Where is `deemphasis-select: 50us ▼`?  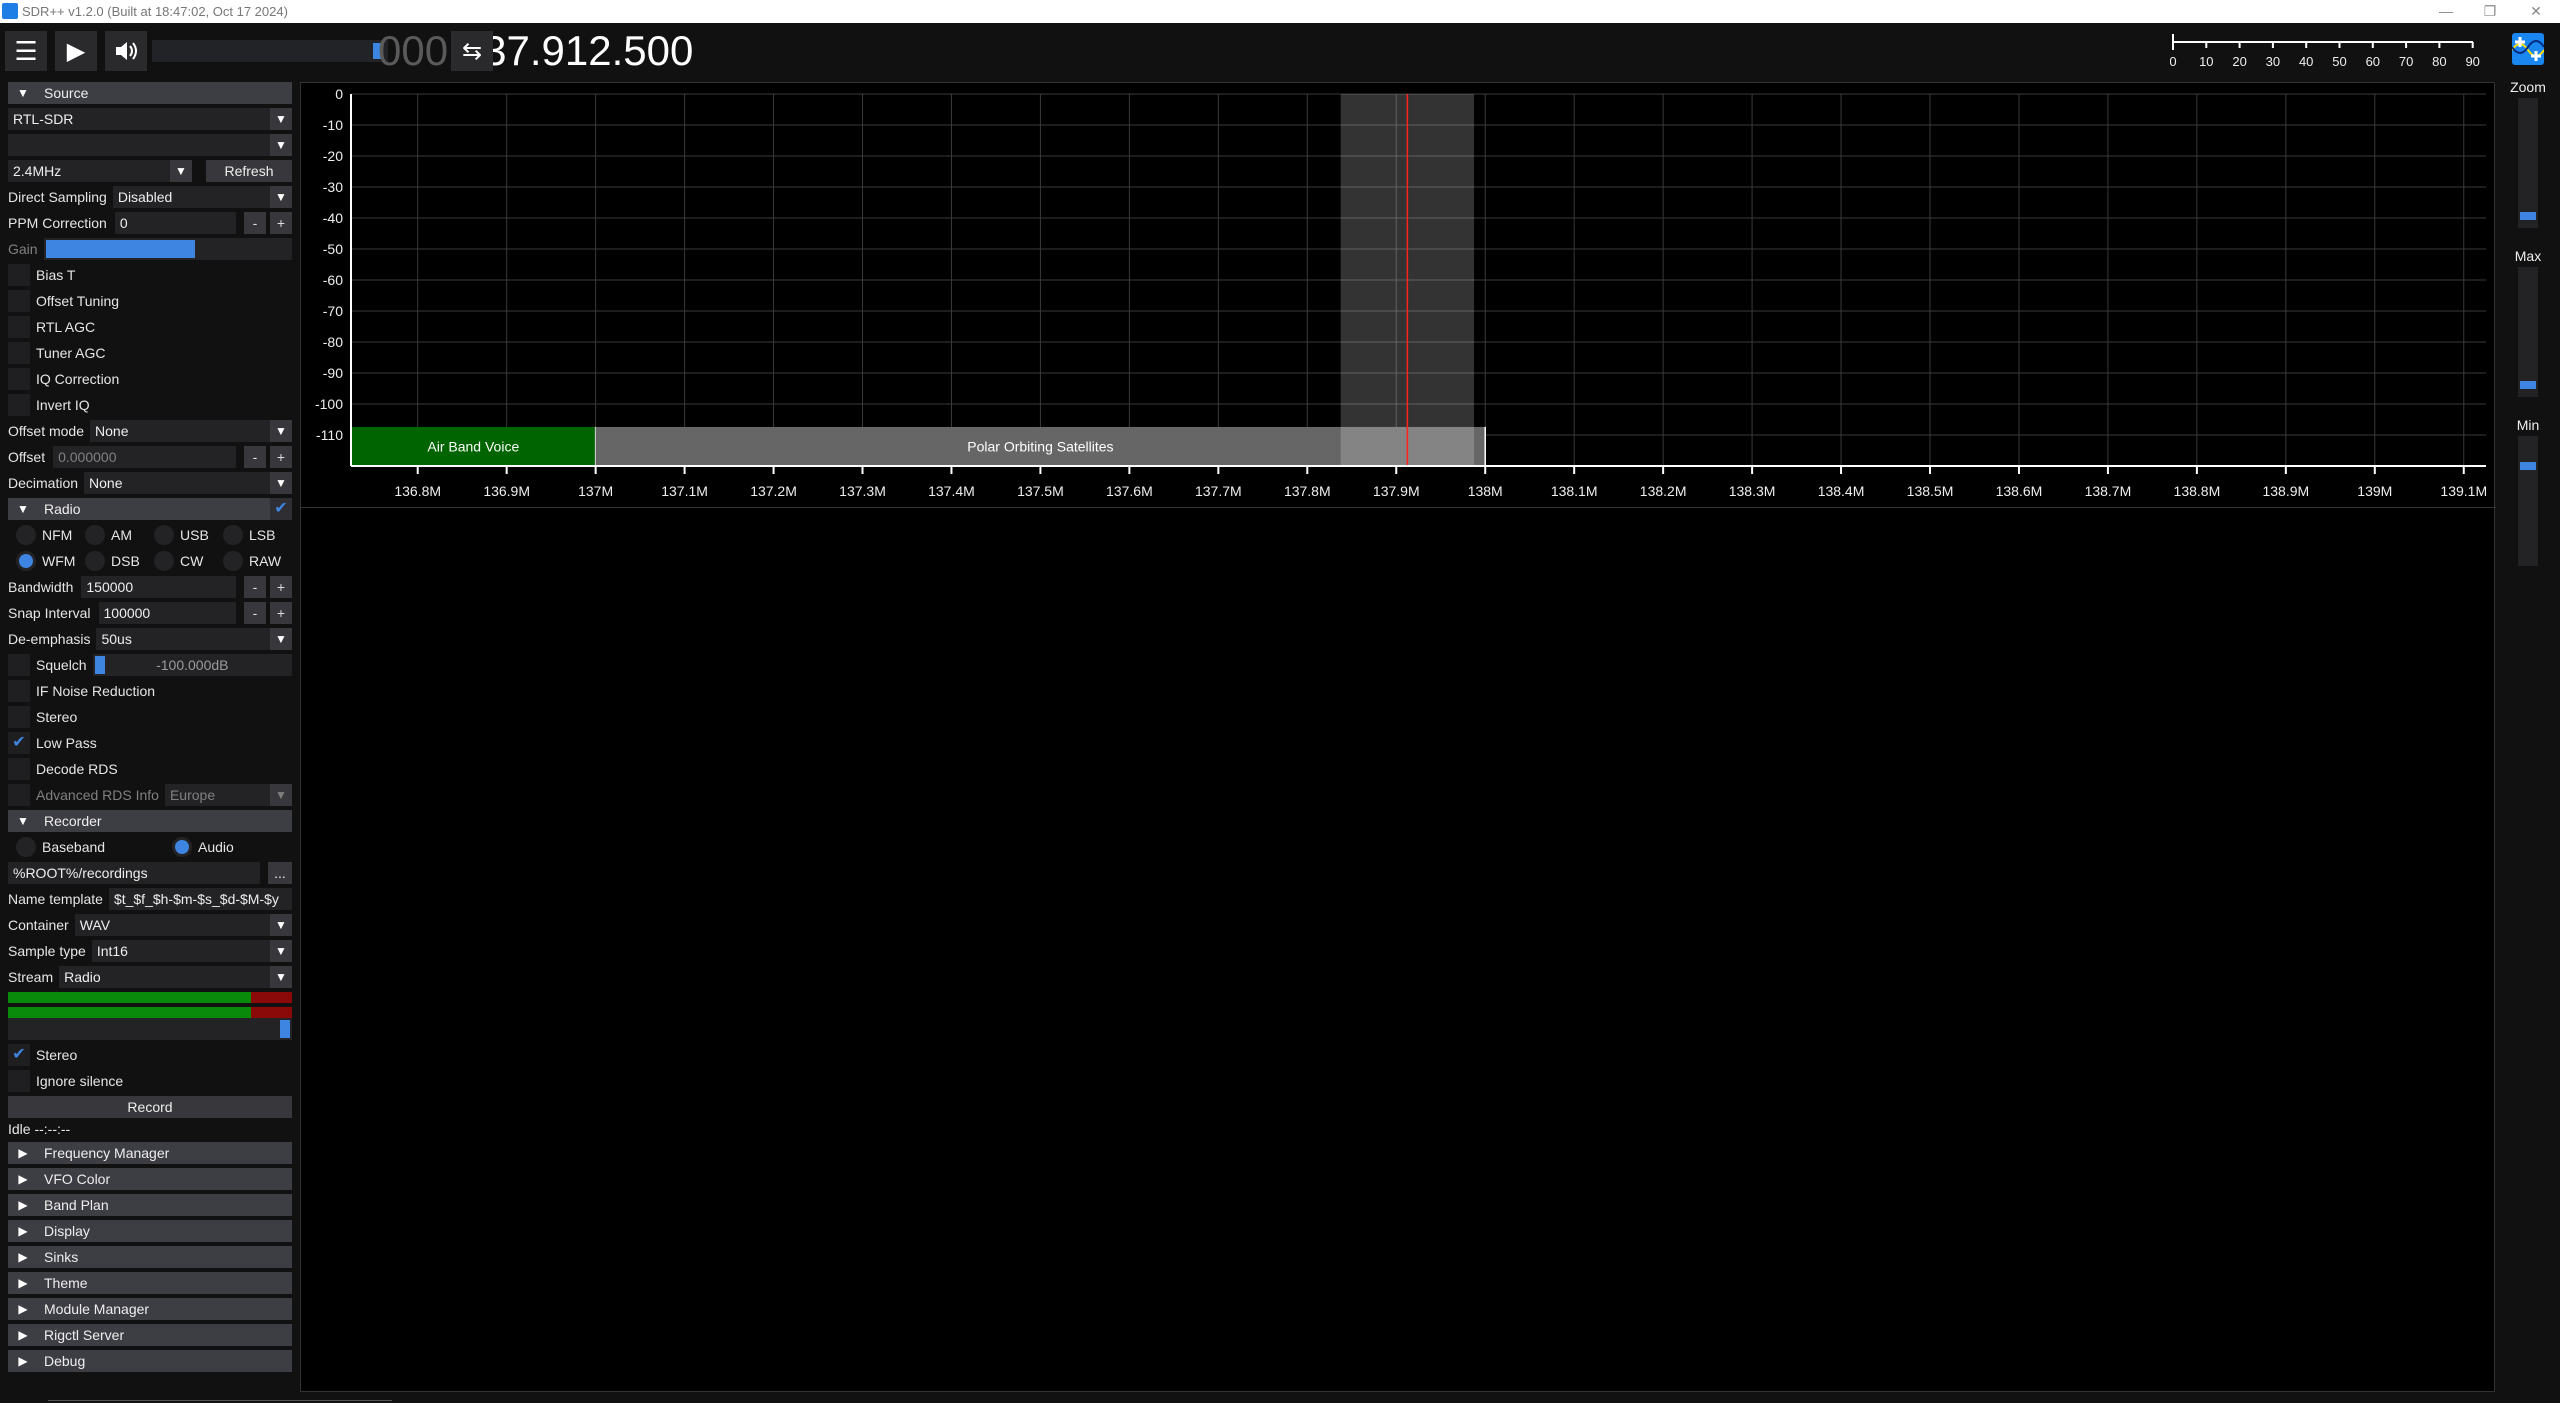 deemphasis-select: 50us ▼ is located at coordinates (194, 639).